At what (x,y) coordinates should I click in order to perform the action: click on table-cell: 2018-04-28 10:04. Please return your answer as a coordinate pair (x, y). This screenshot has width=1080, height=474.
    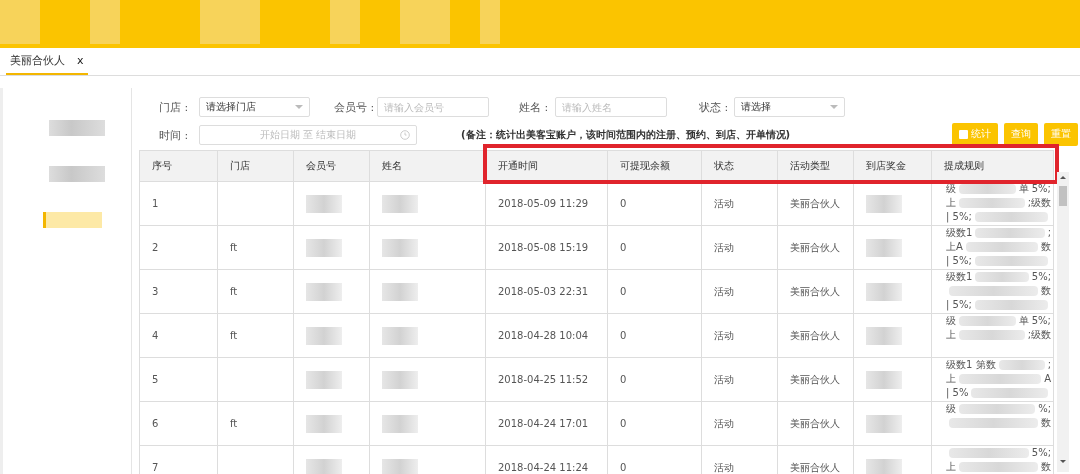
    Looking at the image, I should click on (546, 335).